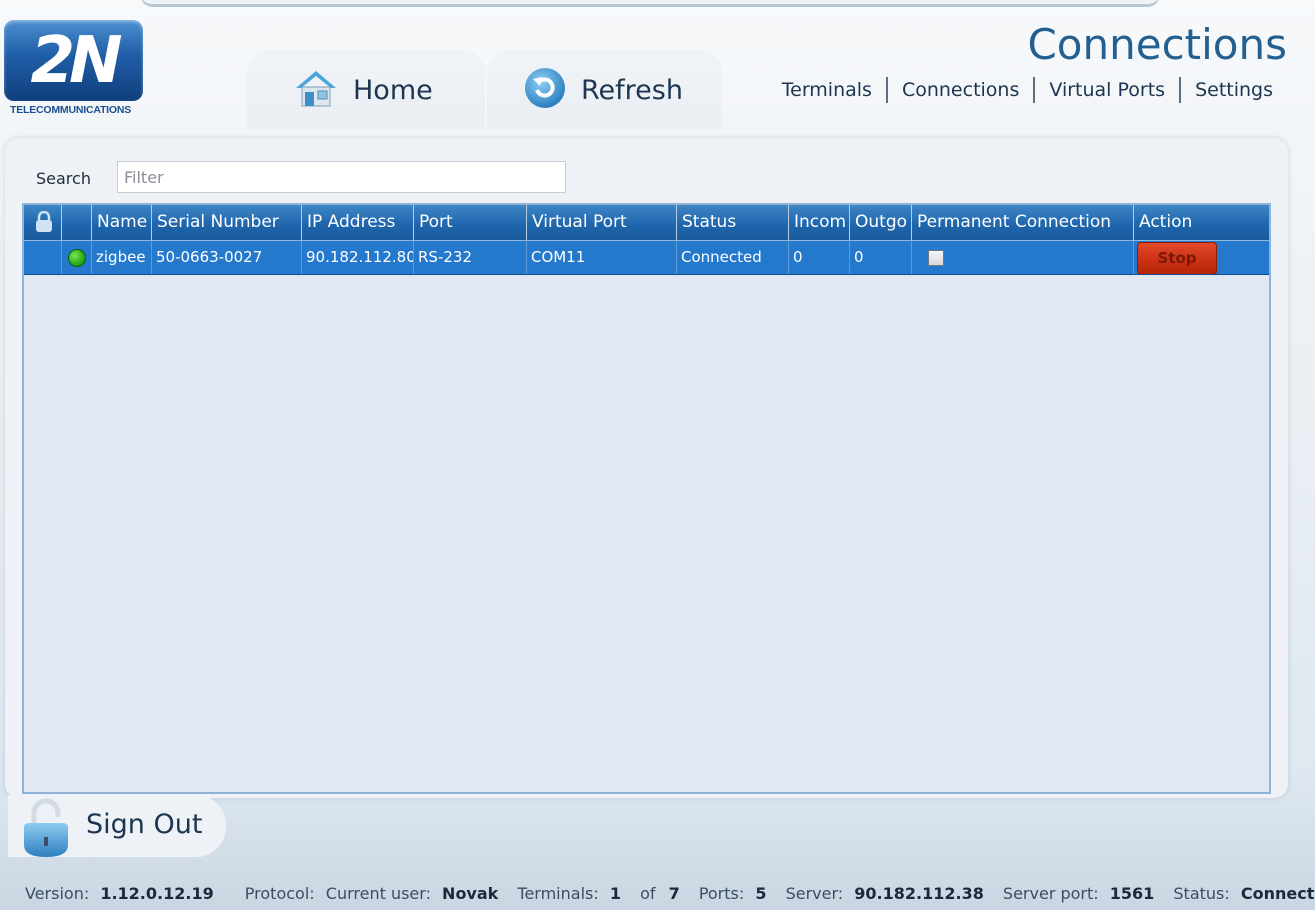 The width and height of the screenshot is (1315, 910). I want to click on sign-out-label: Sign Out, so click(144, 824).